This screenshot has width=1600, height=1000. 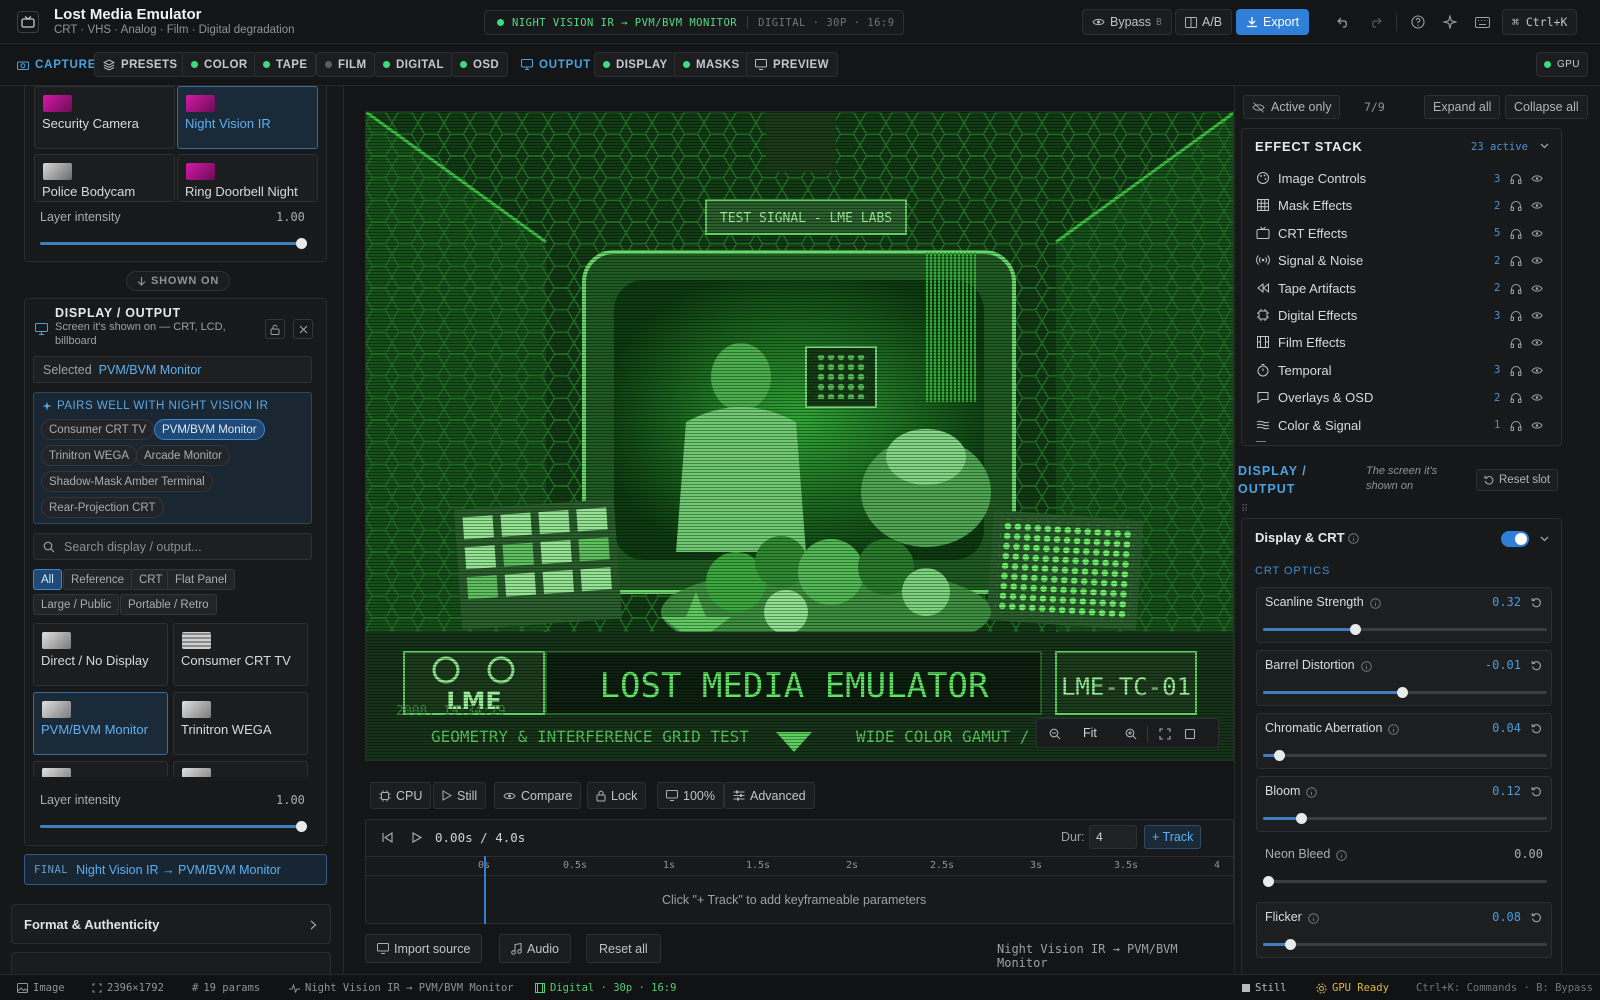 I want to click on cpu-button: CPU, so click(x=401, y=795).